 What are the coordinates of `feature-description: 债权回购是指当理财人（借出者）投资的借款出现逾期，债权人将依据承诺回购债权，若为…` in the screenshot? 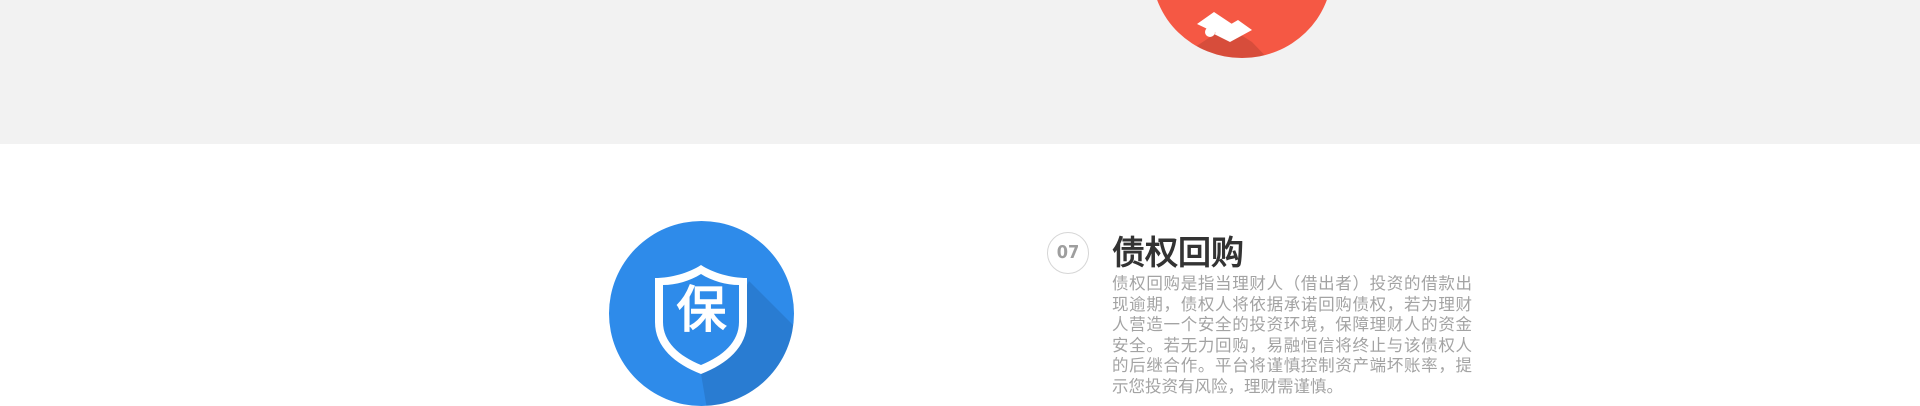 It's located at (1292, 335).